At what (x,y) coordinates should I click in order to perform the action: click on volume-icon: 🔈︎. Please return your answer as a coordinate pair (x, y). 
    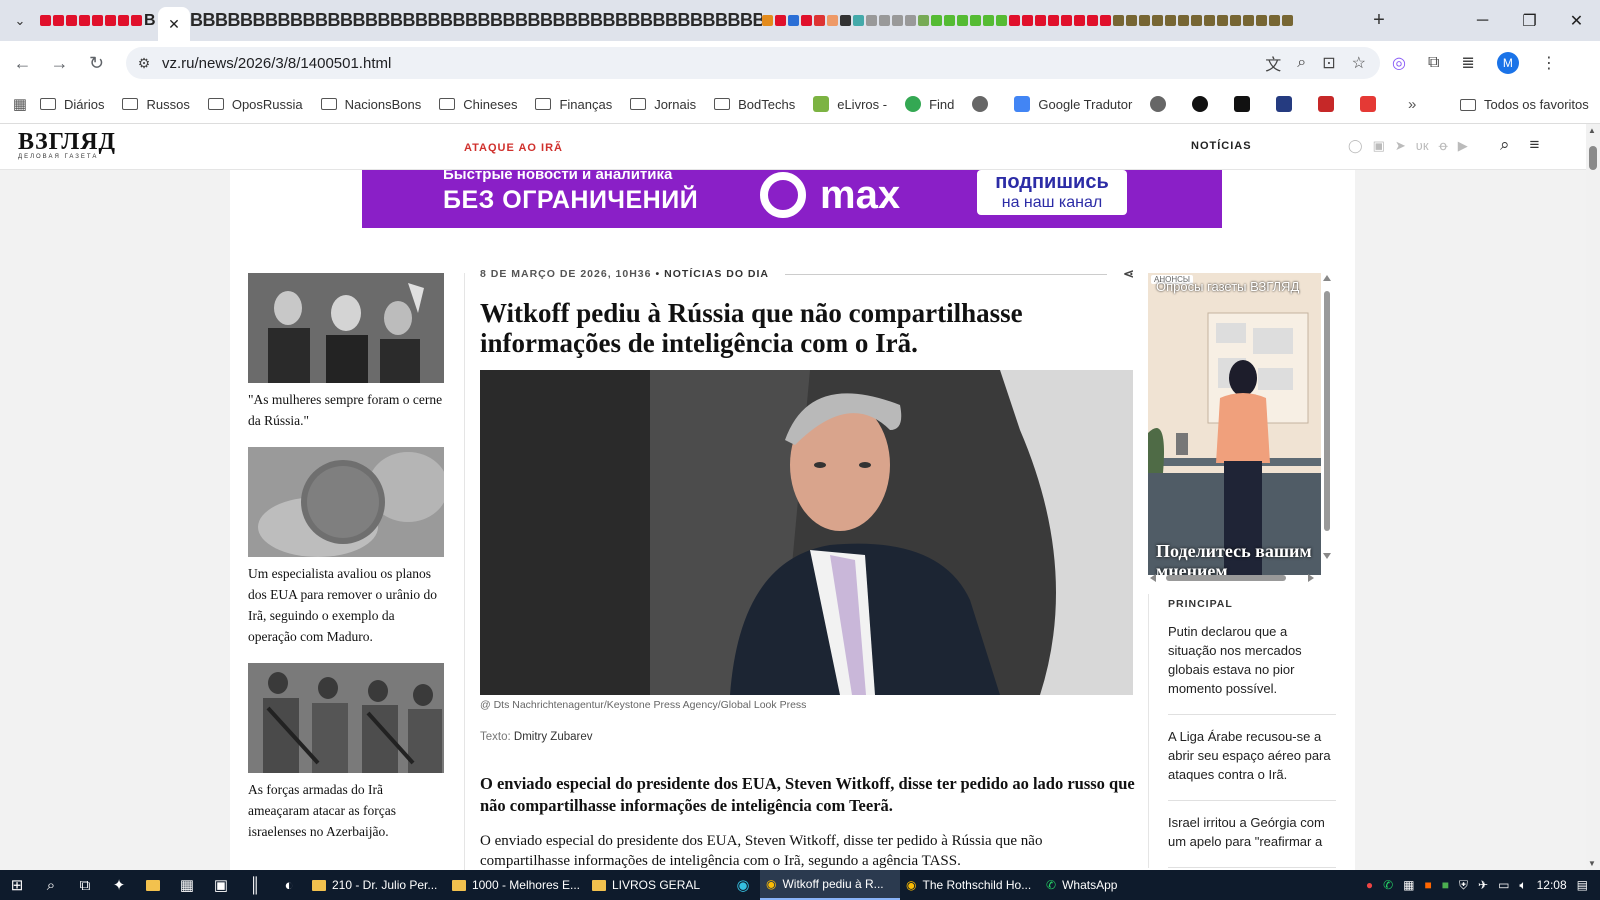
    Looking at the image, I should click on (1522, 885).